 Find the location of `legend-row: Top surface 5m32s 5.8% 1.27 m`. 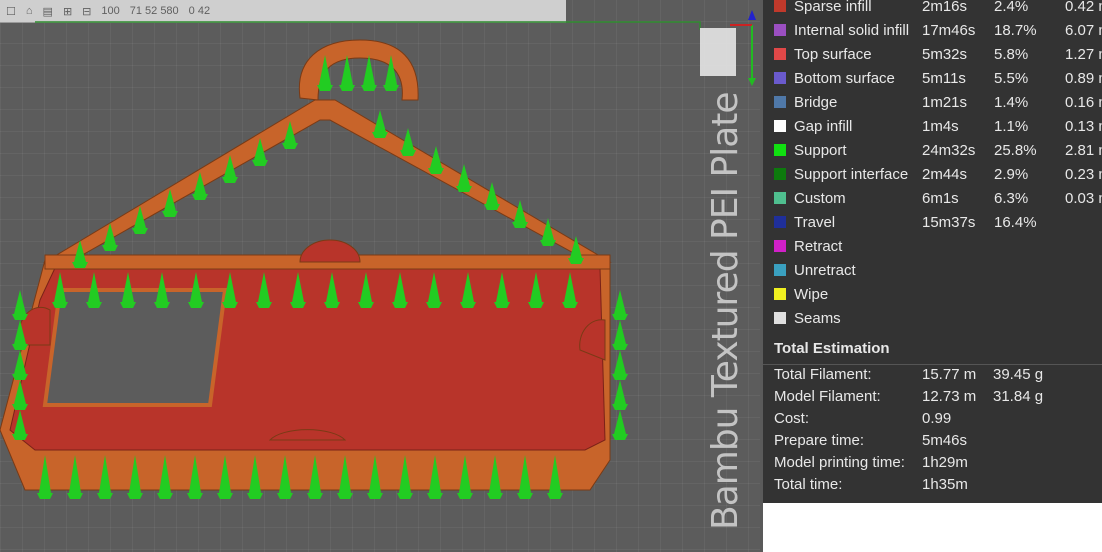

legend-row: Top surface 5m32s 5.8% 1.27 m is located at coordinates (932, 54).